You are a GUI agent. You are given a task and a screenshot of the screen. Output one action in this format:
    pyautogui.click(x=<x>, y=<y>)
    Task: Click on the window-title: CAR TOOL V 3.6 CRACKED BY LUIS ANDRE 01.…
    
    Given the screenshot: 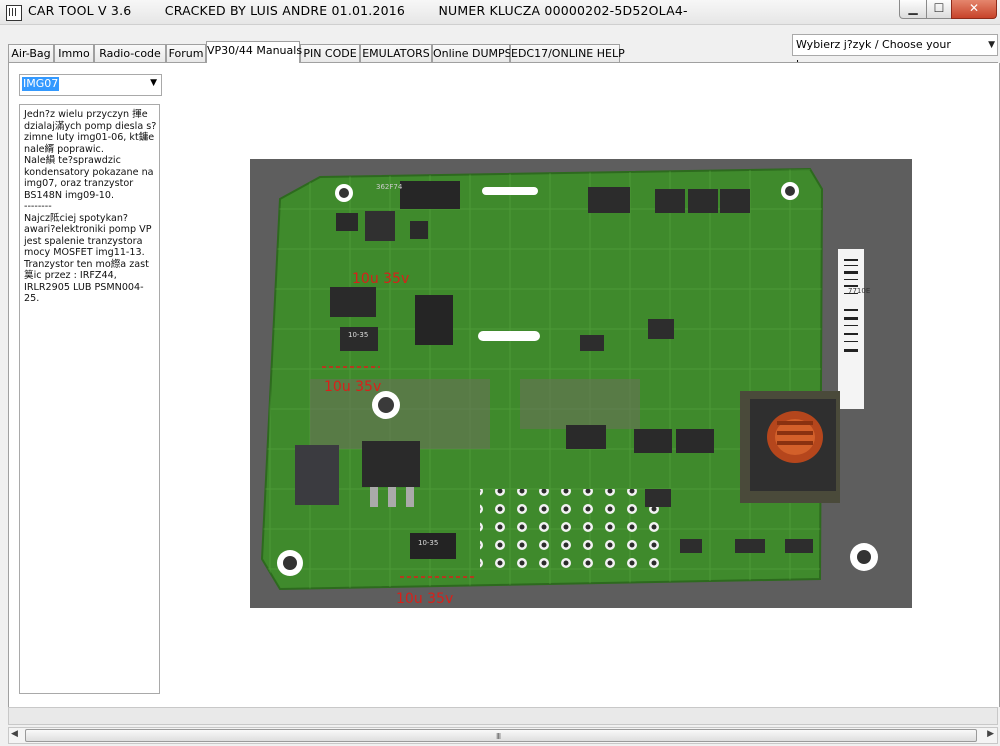 What is the action you would take?
    pyautogui.click(x=358, y=10)
    